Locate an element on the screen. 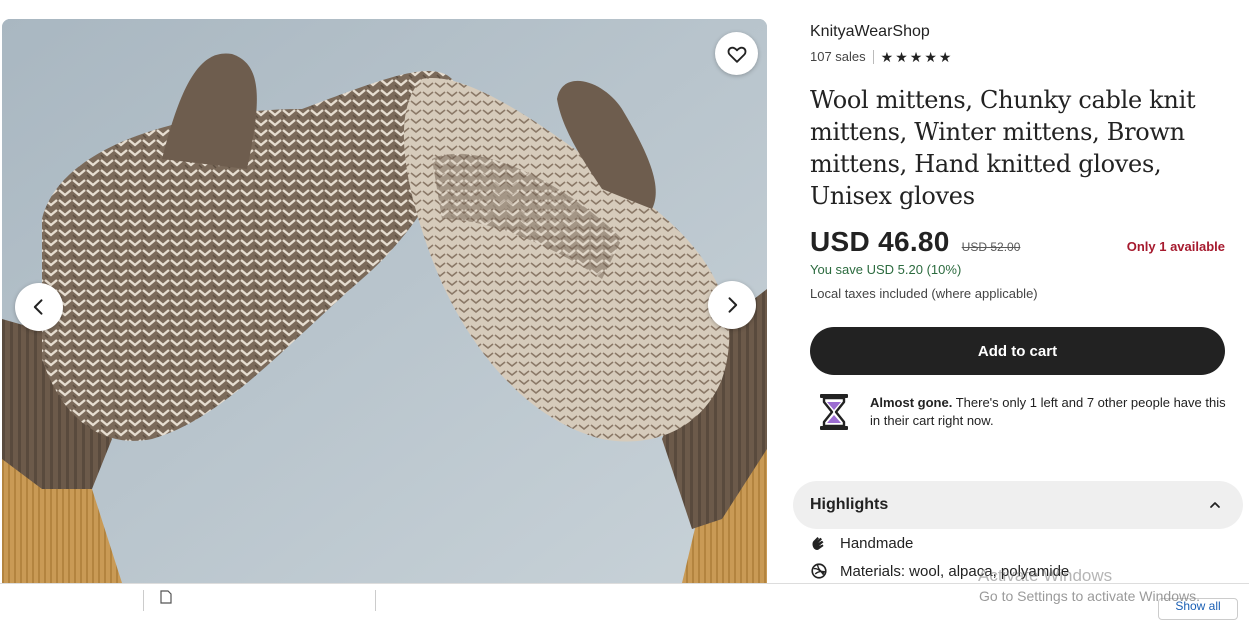 The image size is (1249, 620). heart-outline-icon is located at coordinates (736, 54).